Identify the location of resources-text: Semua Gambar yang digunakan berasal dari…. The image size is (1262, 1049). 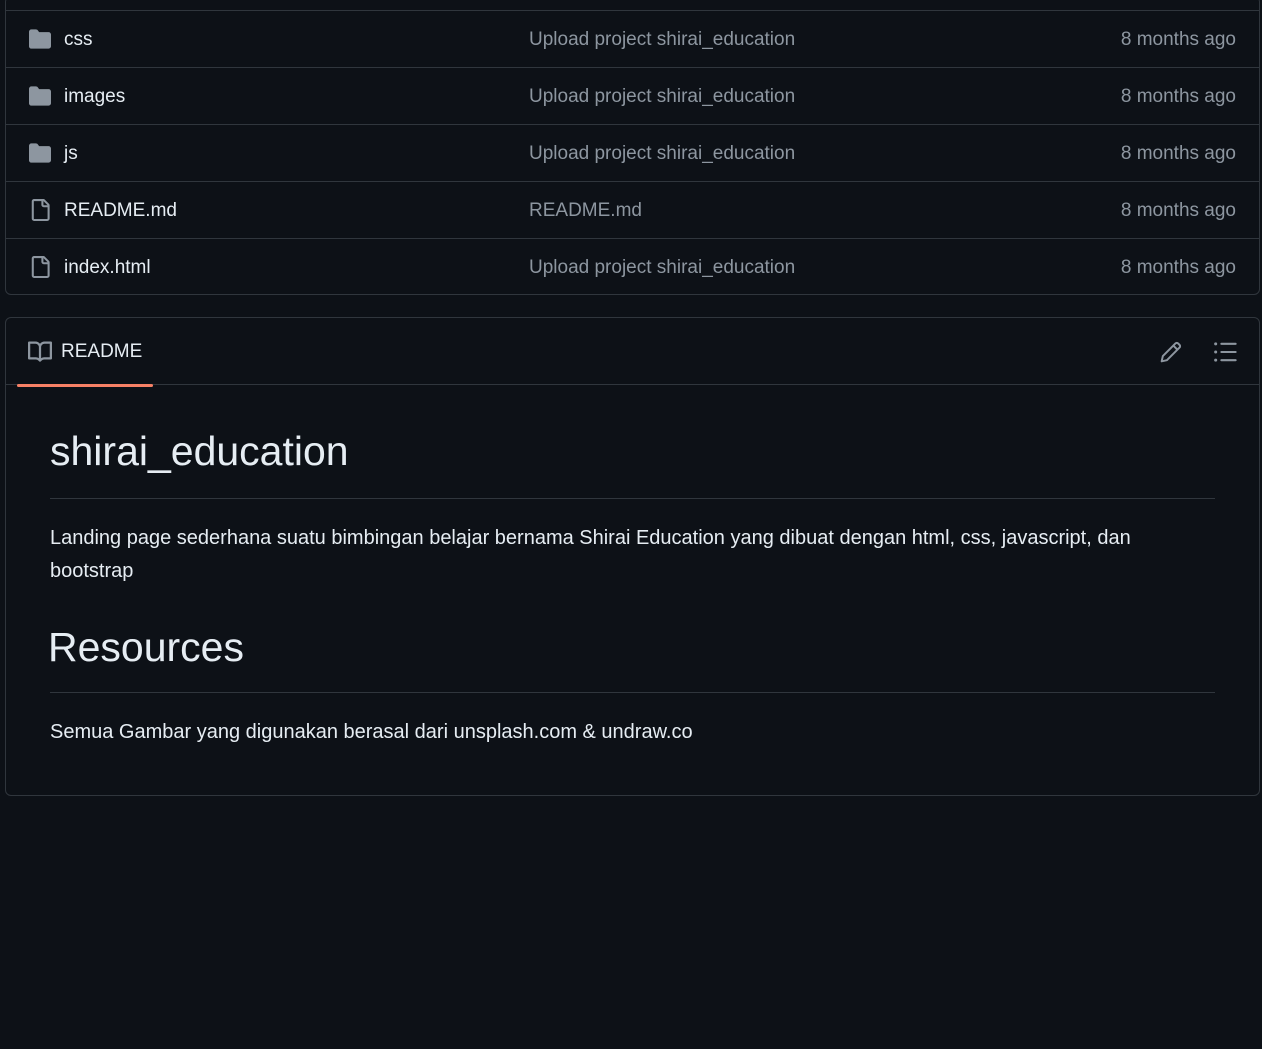
(371, 732).